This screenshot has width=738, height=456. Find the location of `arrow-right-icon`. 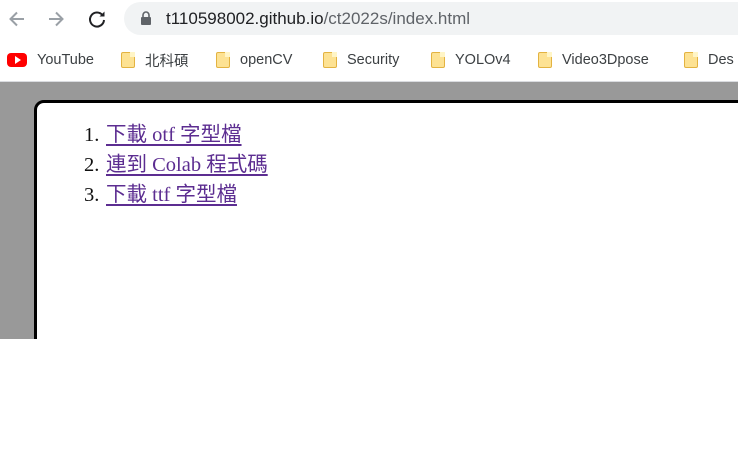

arrow-right-icon is located at coordinates (56, 19).